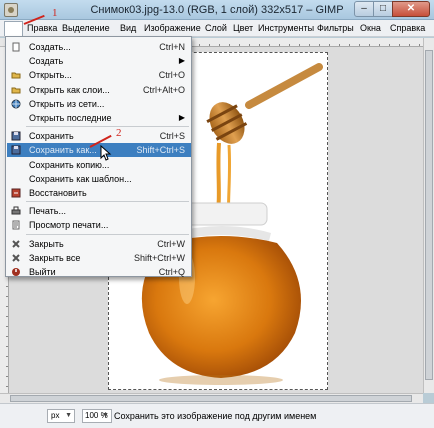 This screenshot has width=434, height=428. Describe the element at coordinates (16, 90) in the screenshot. I see `open-layers-icon` at that location.